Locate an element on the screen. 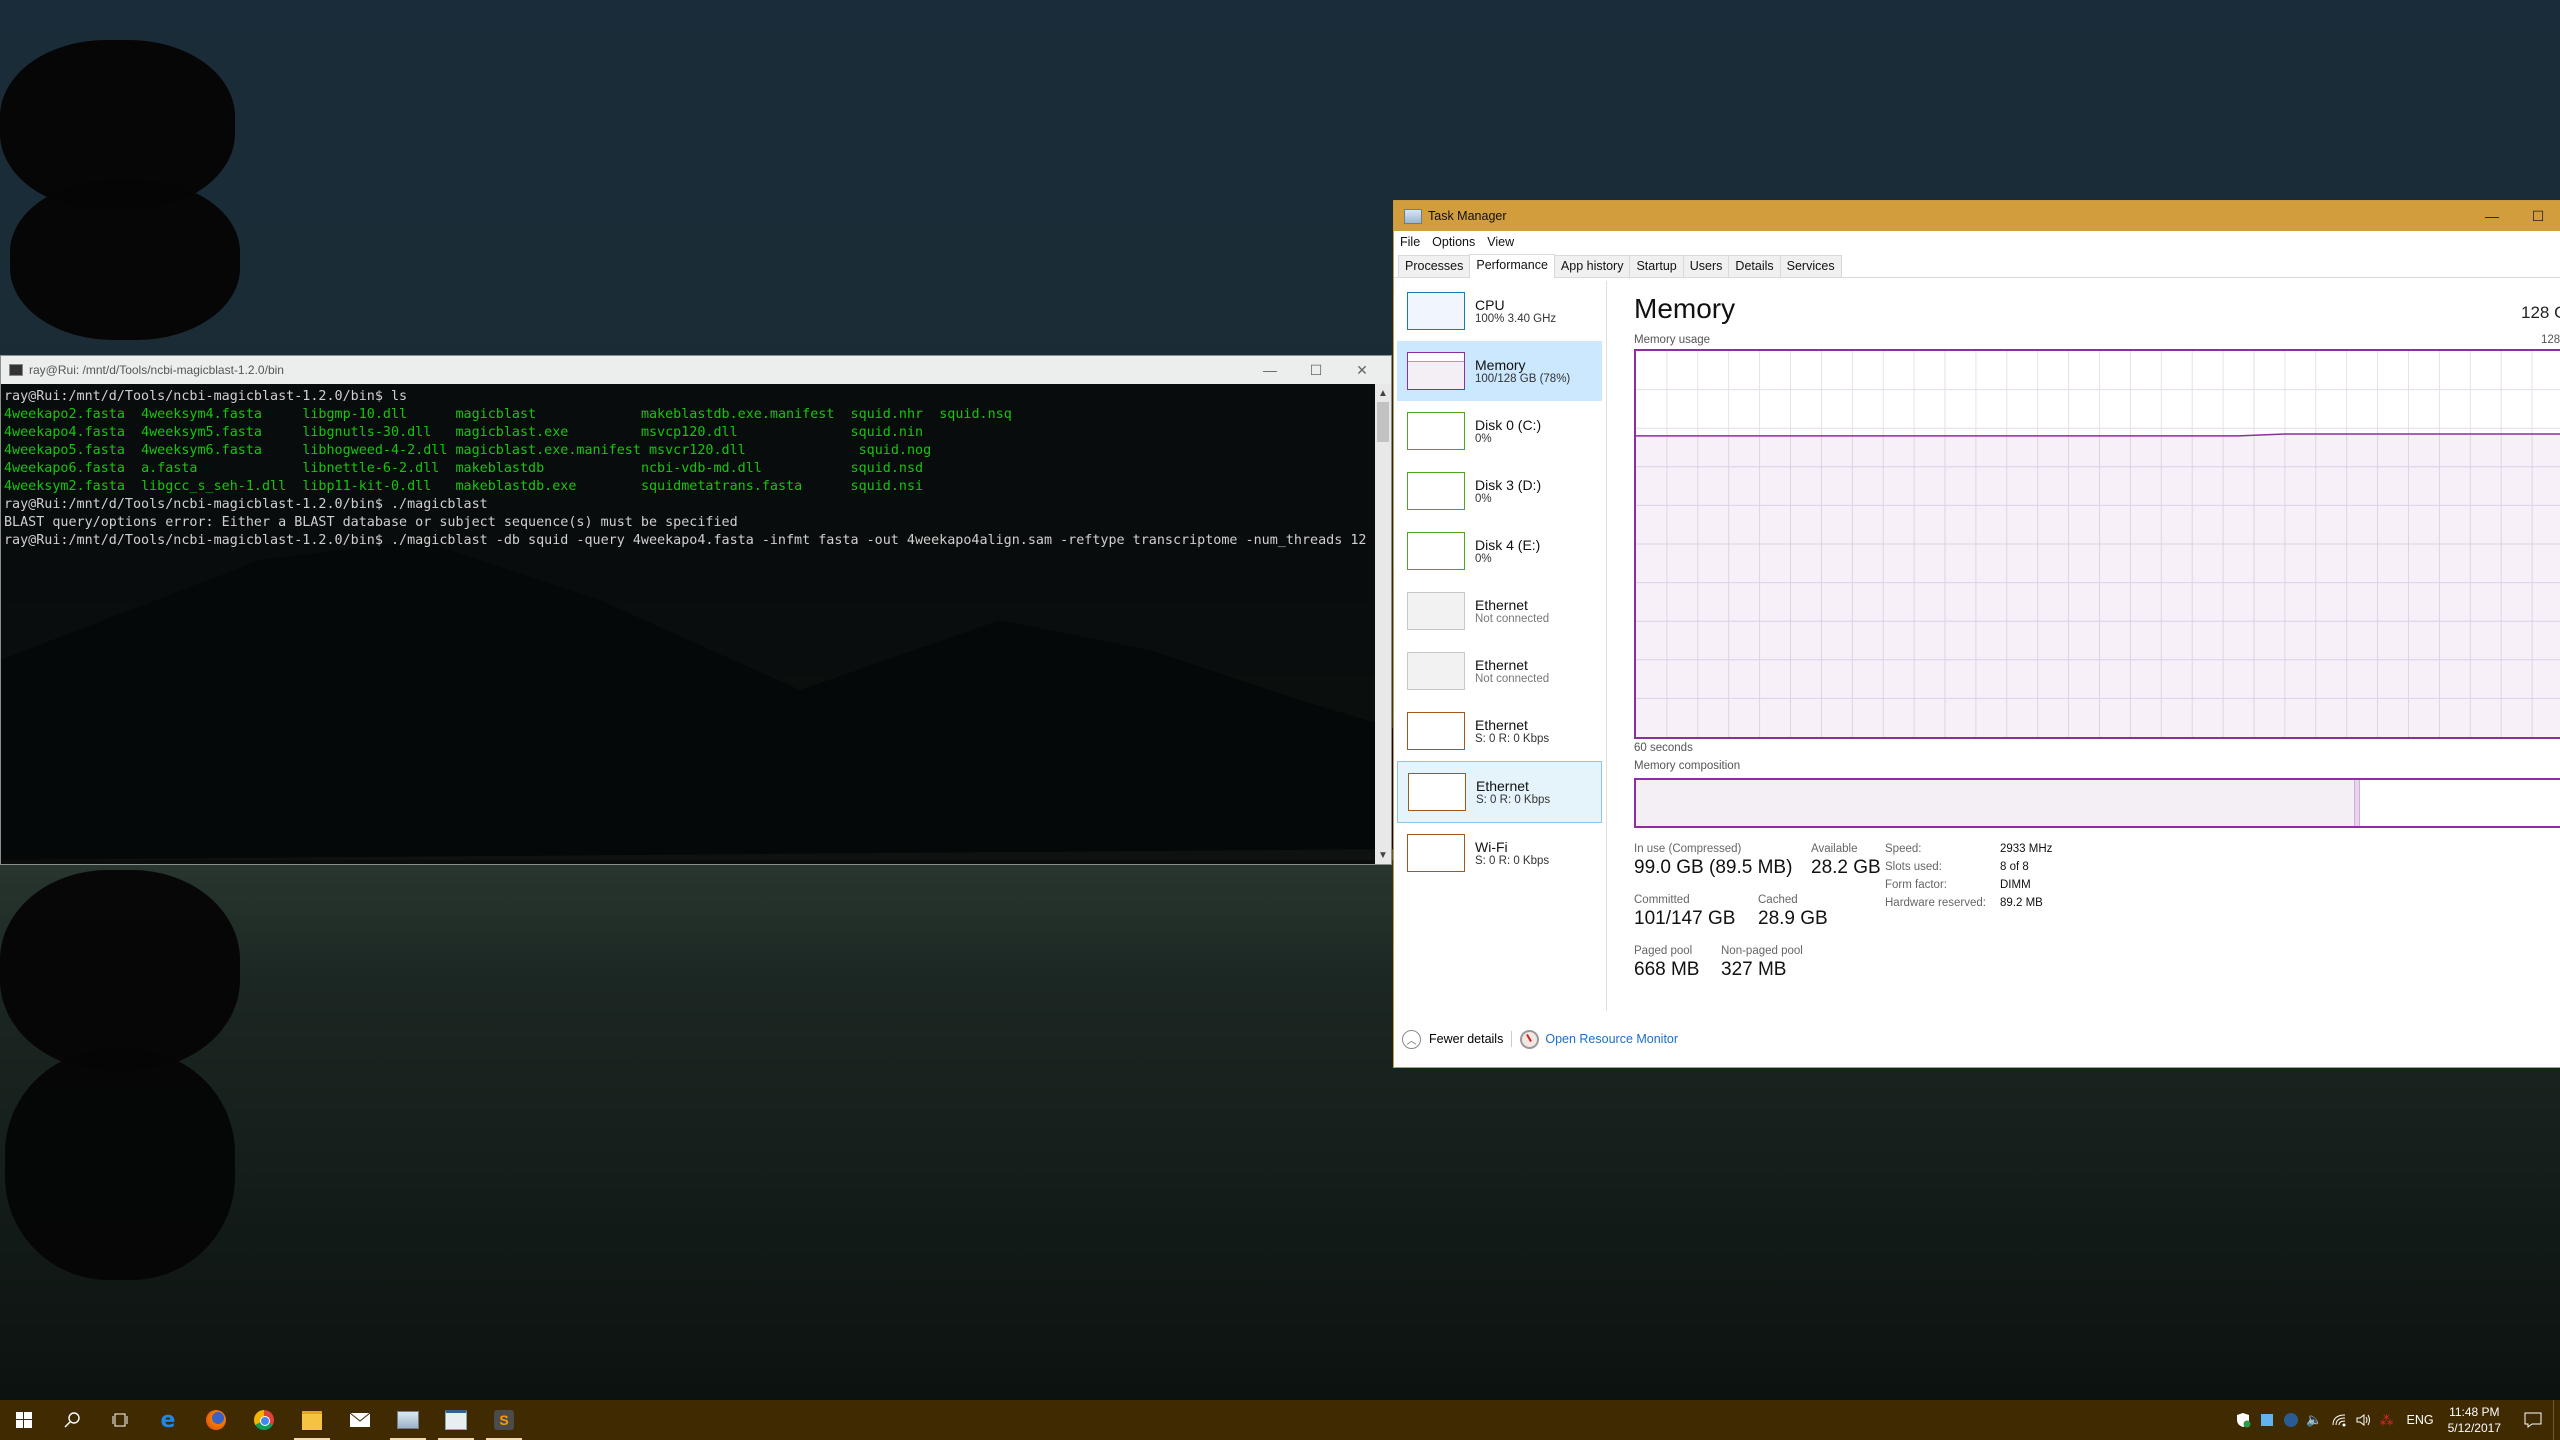  tab-details: Details is located at coordinates (1754, 266).